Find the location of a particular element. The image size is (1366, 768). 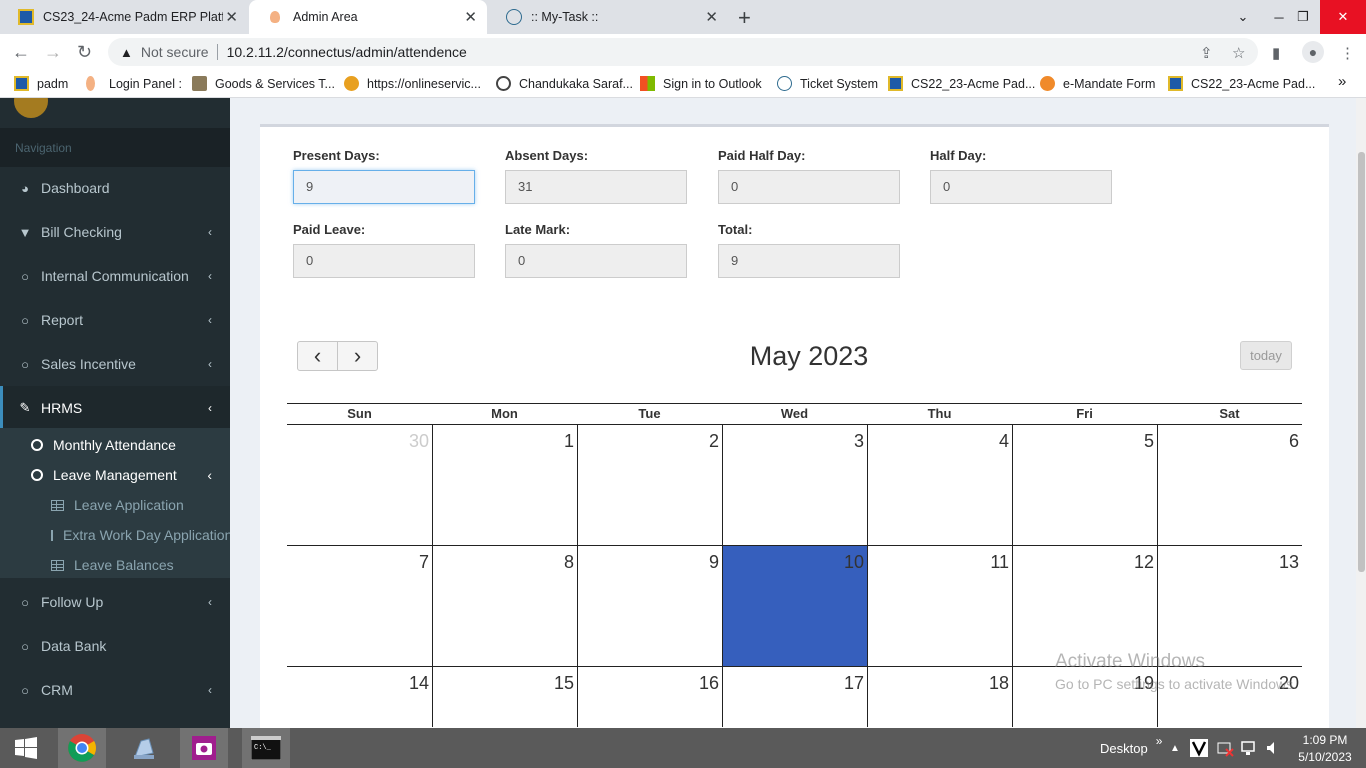

antivirus-icon is located at coordinates (1199, 748).